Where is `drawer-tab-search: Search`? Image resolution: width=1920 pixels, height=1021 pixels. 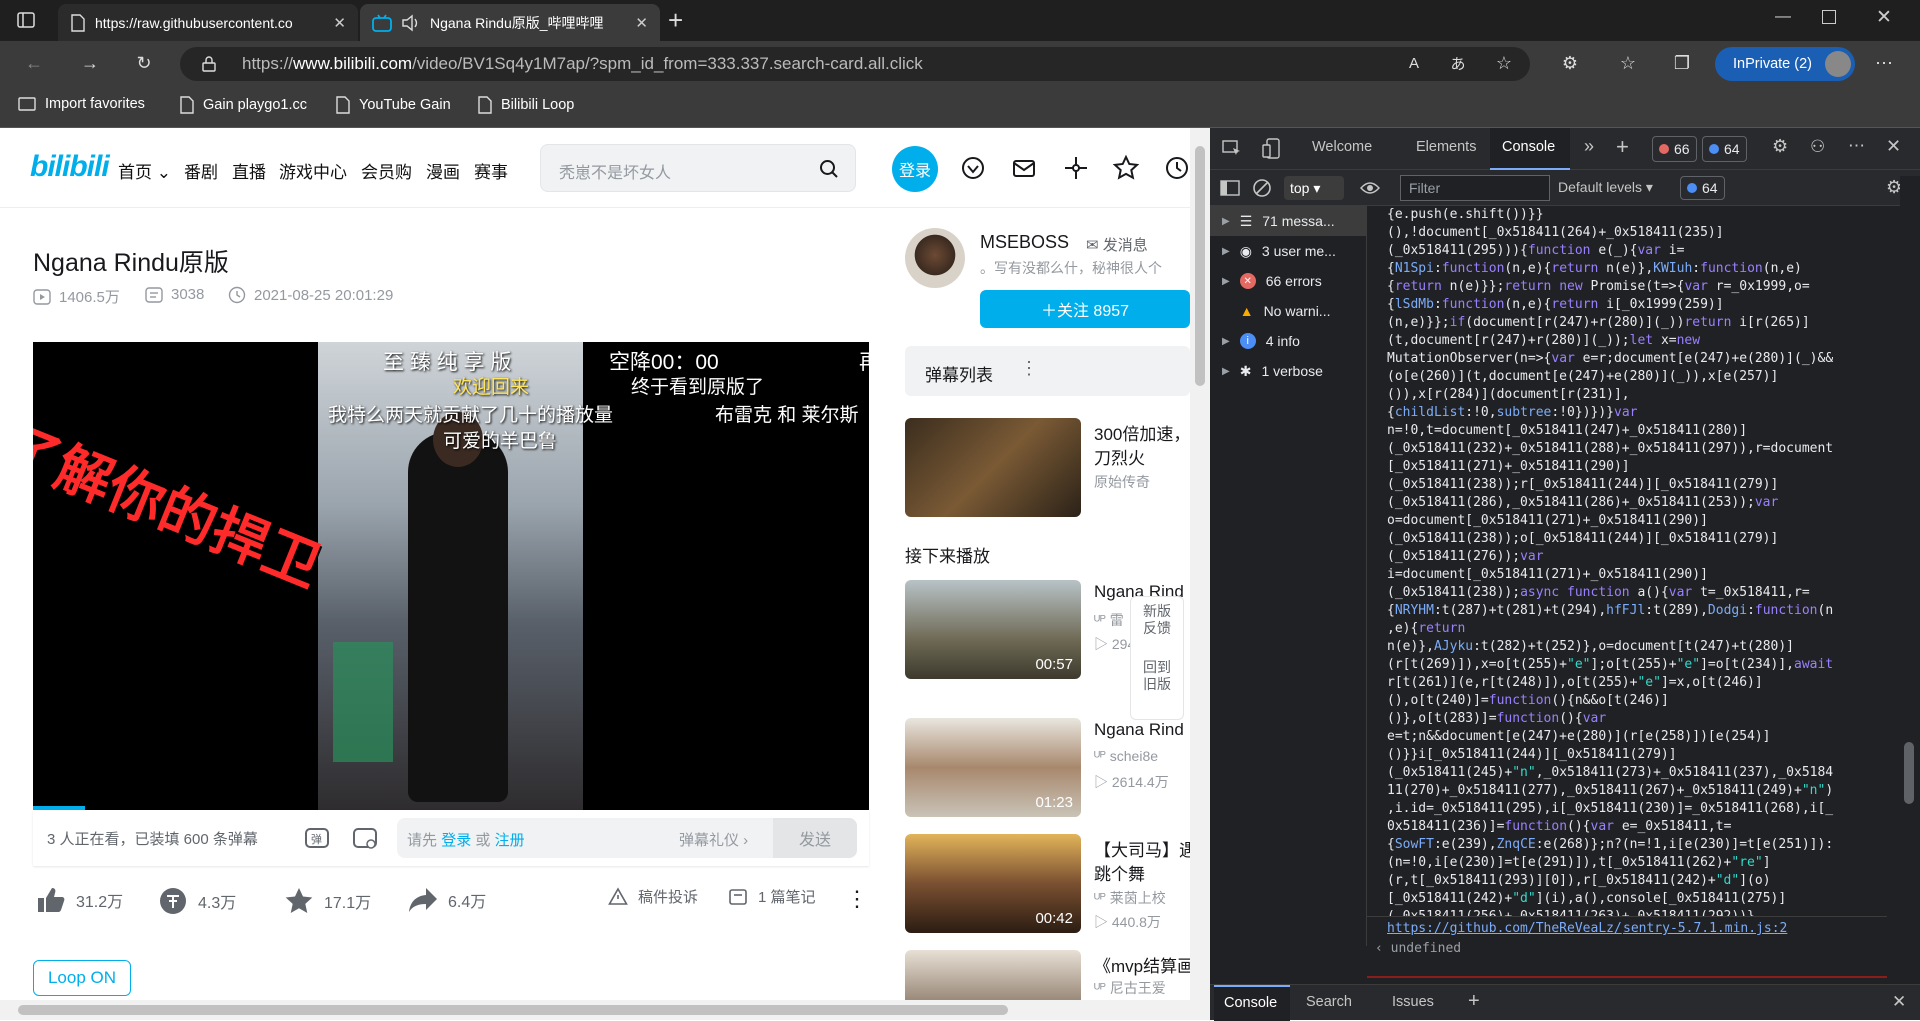 drawer-tab-search: Search is located at coordinates (1329, 1002).